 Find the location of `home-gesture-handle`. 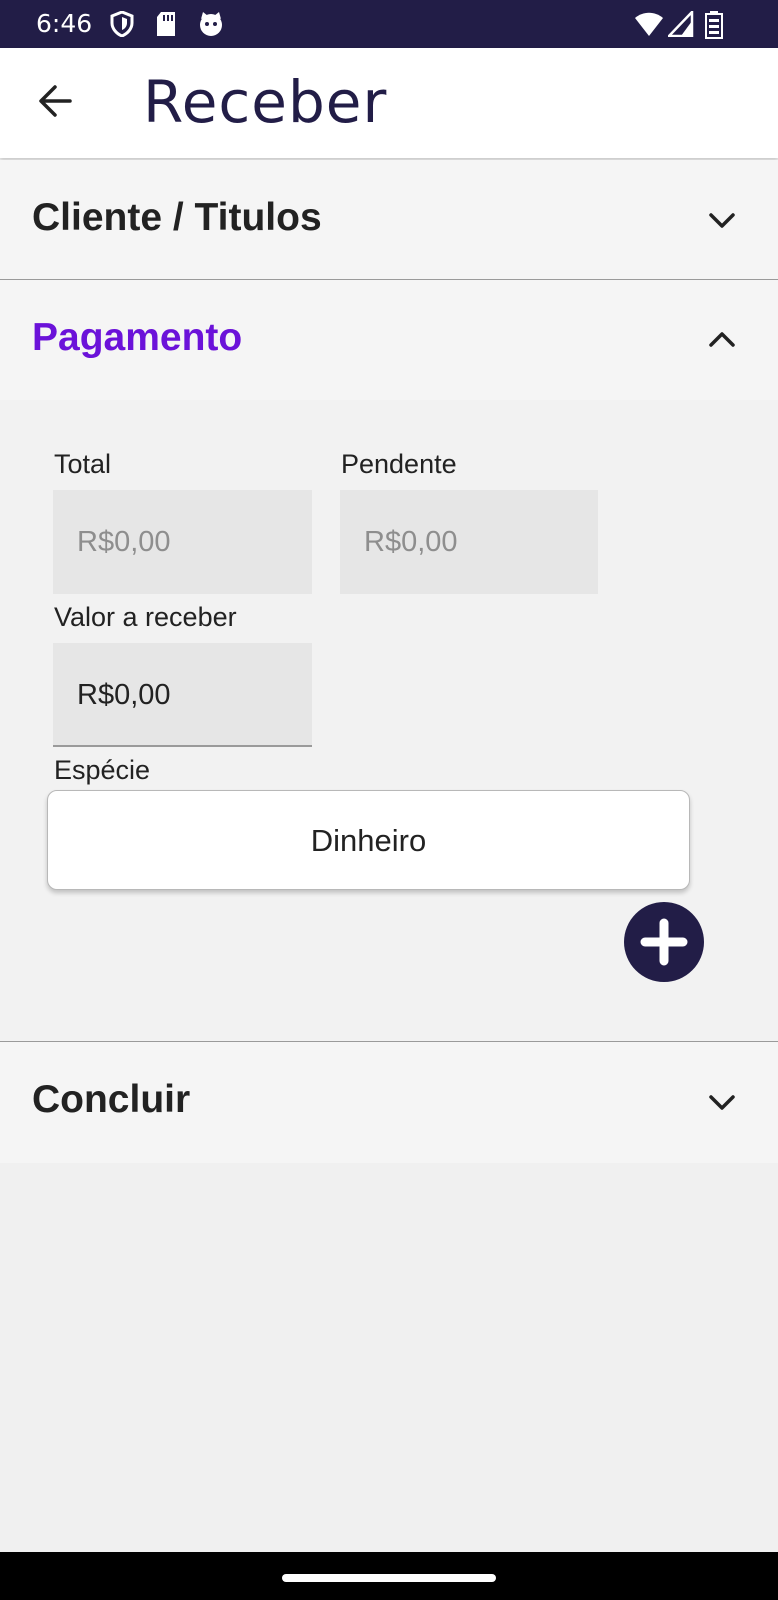

home-gesture-handle is located at coordinates (389, 1578).